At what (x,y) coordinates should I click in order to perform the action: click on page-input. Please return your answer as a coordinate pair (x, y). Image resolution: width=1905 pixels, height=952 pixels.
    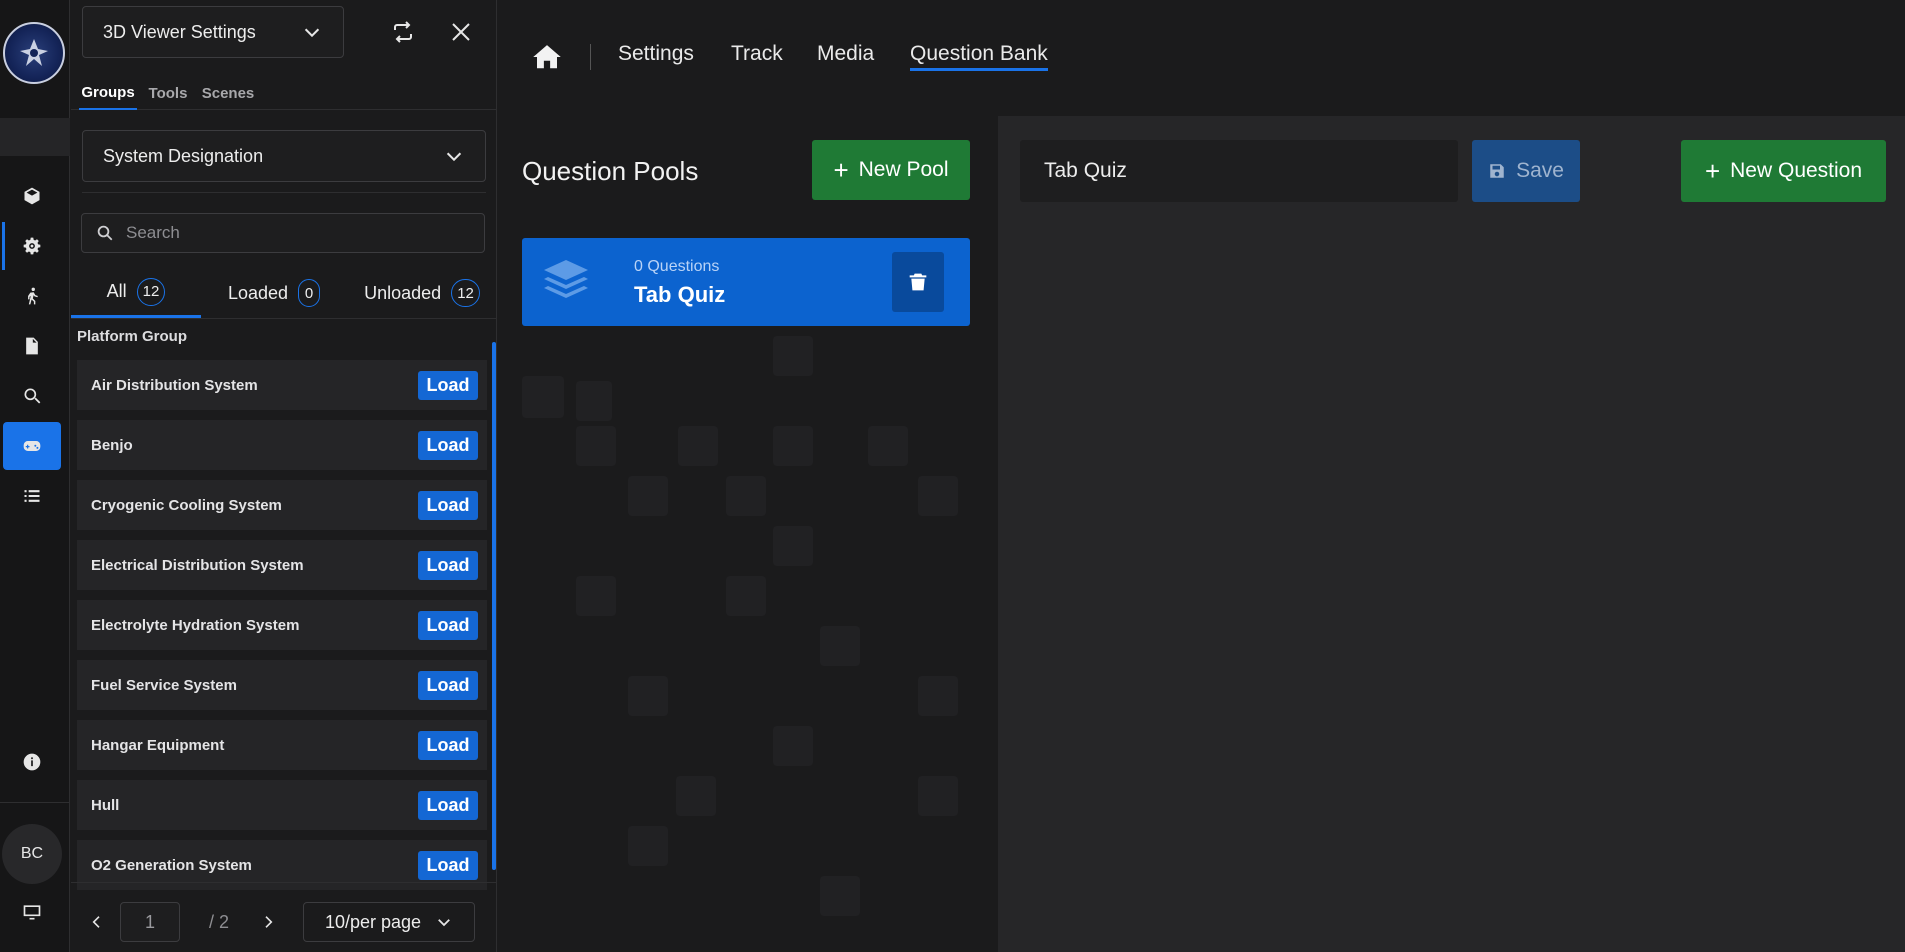
    Looking at the image, I should click on (150, 922).